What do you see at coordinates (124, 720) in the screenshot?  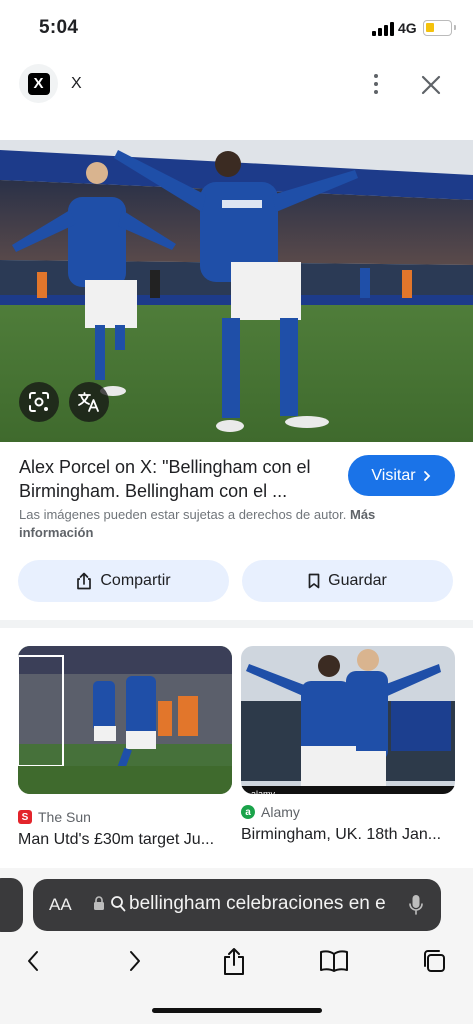 I see `related-image` at bounding box center [124, 720].